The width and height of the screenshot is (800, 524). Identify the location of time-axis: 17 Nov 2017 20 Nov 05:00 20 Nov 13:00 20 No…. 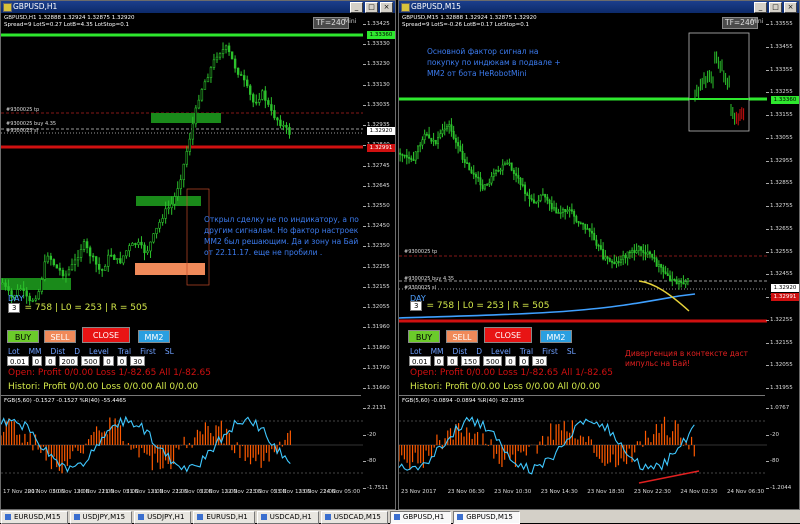
(181, 494).